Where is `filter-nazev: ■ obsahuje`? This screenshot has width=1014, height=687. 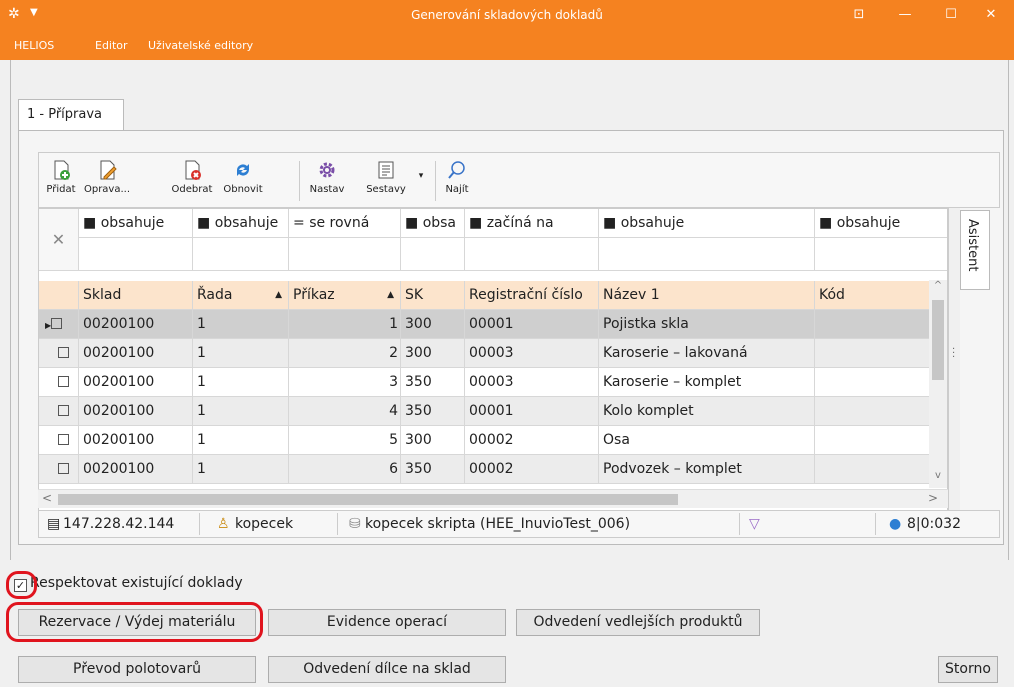
filter-nazev: ■ obsahuje is located at coordinates (707, 223).